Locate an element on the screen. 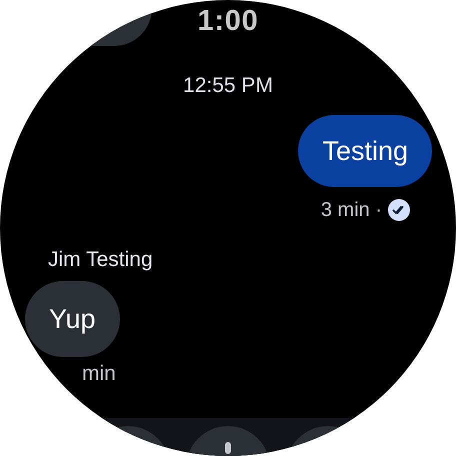  sent-message-bubble: Testing is located at coordinates (365, 151).